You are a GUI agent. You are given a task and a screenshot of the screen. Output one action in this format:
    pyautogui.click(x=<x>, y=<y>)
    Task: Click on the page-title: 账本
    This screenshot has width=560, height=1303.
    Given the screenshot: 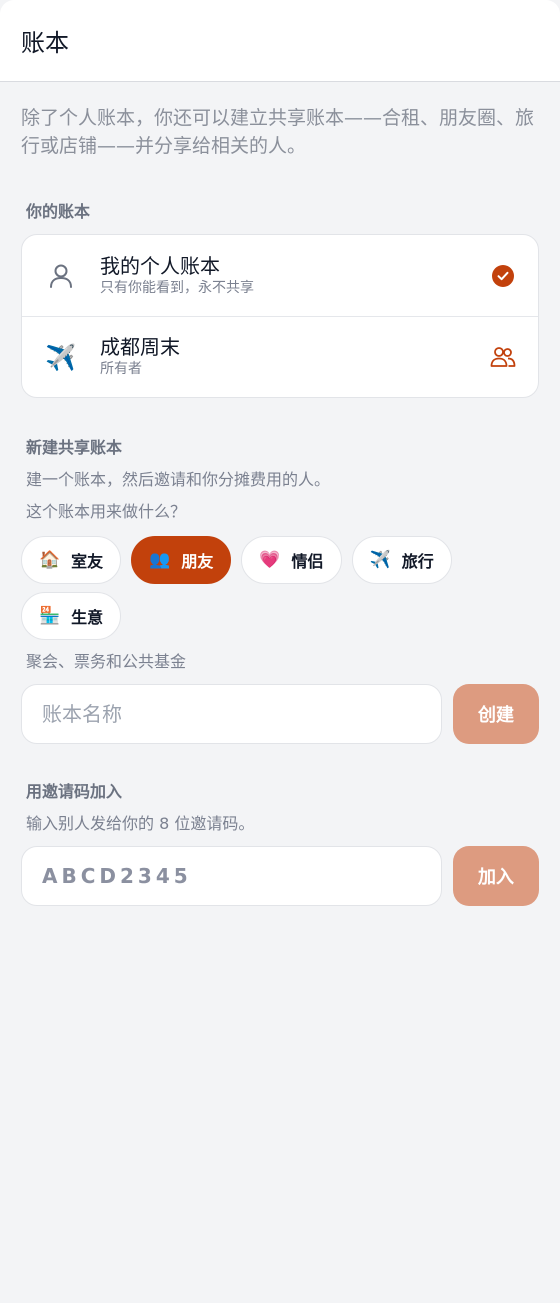 What is the action you would take?
    pyautogui.click(x=45, y=43)
    